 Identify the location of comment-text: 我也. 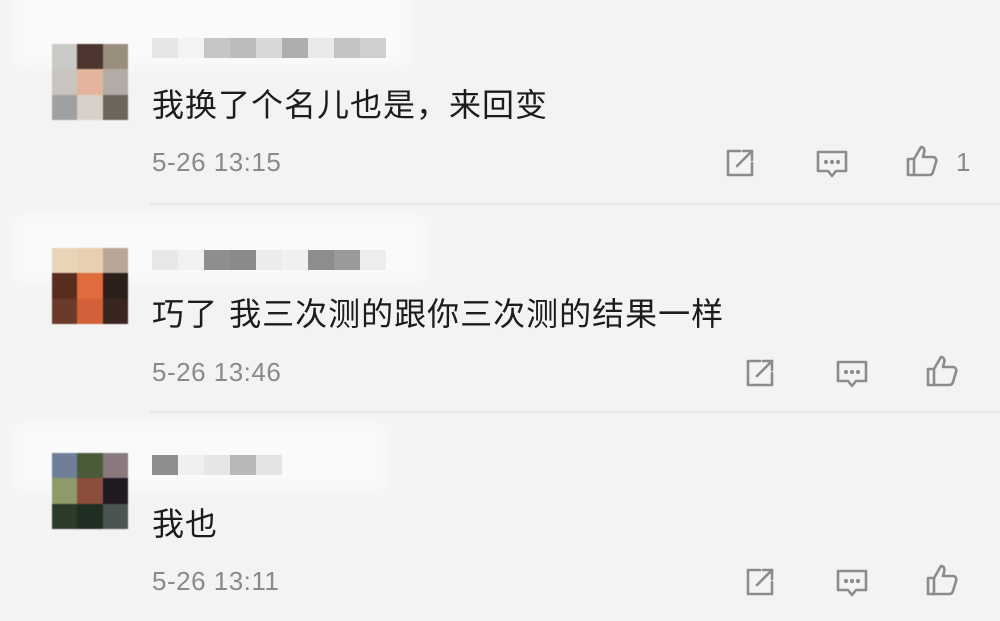
(185, 524).